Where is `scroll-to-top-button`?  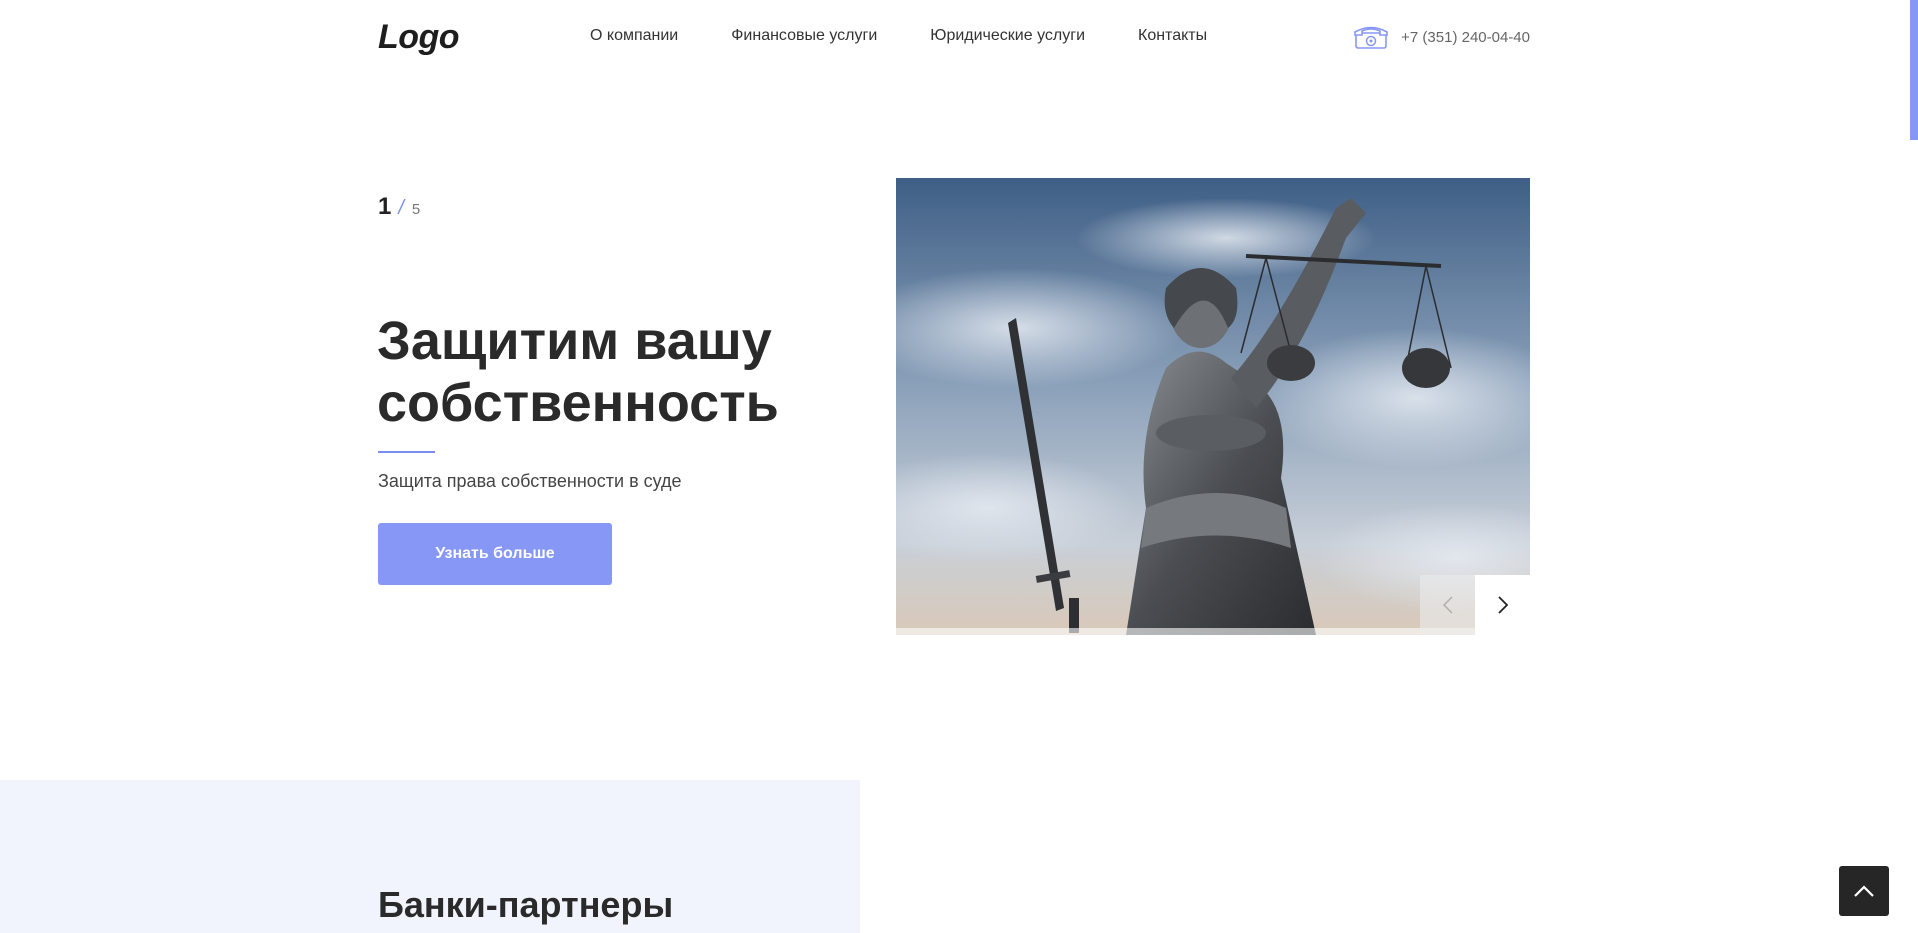
scroll-to-top-button is located at coordinates (1864, 891).